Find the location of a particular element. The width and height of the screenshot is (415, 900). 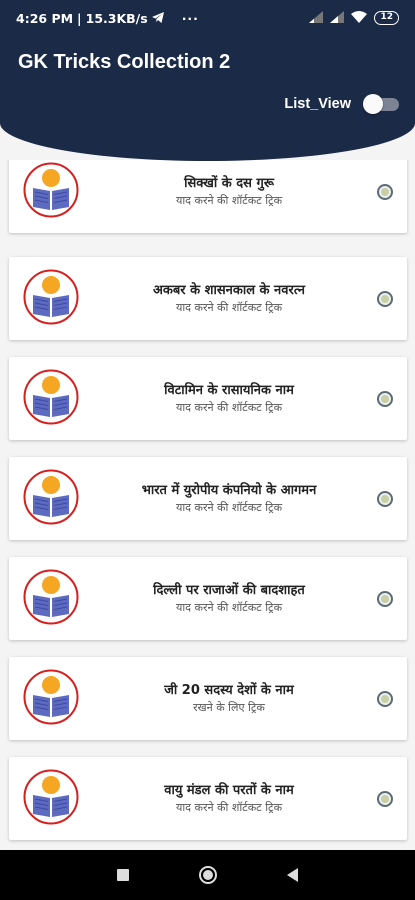

list-view-label: List_View is located at coordinates (317, 104).